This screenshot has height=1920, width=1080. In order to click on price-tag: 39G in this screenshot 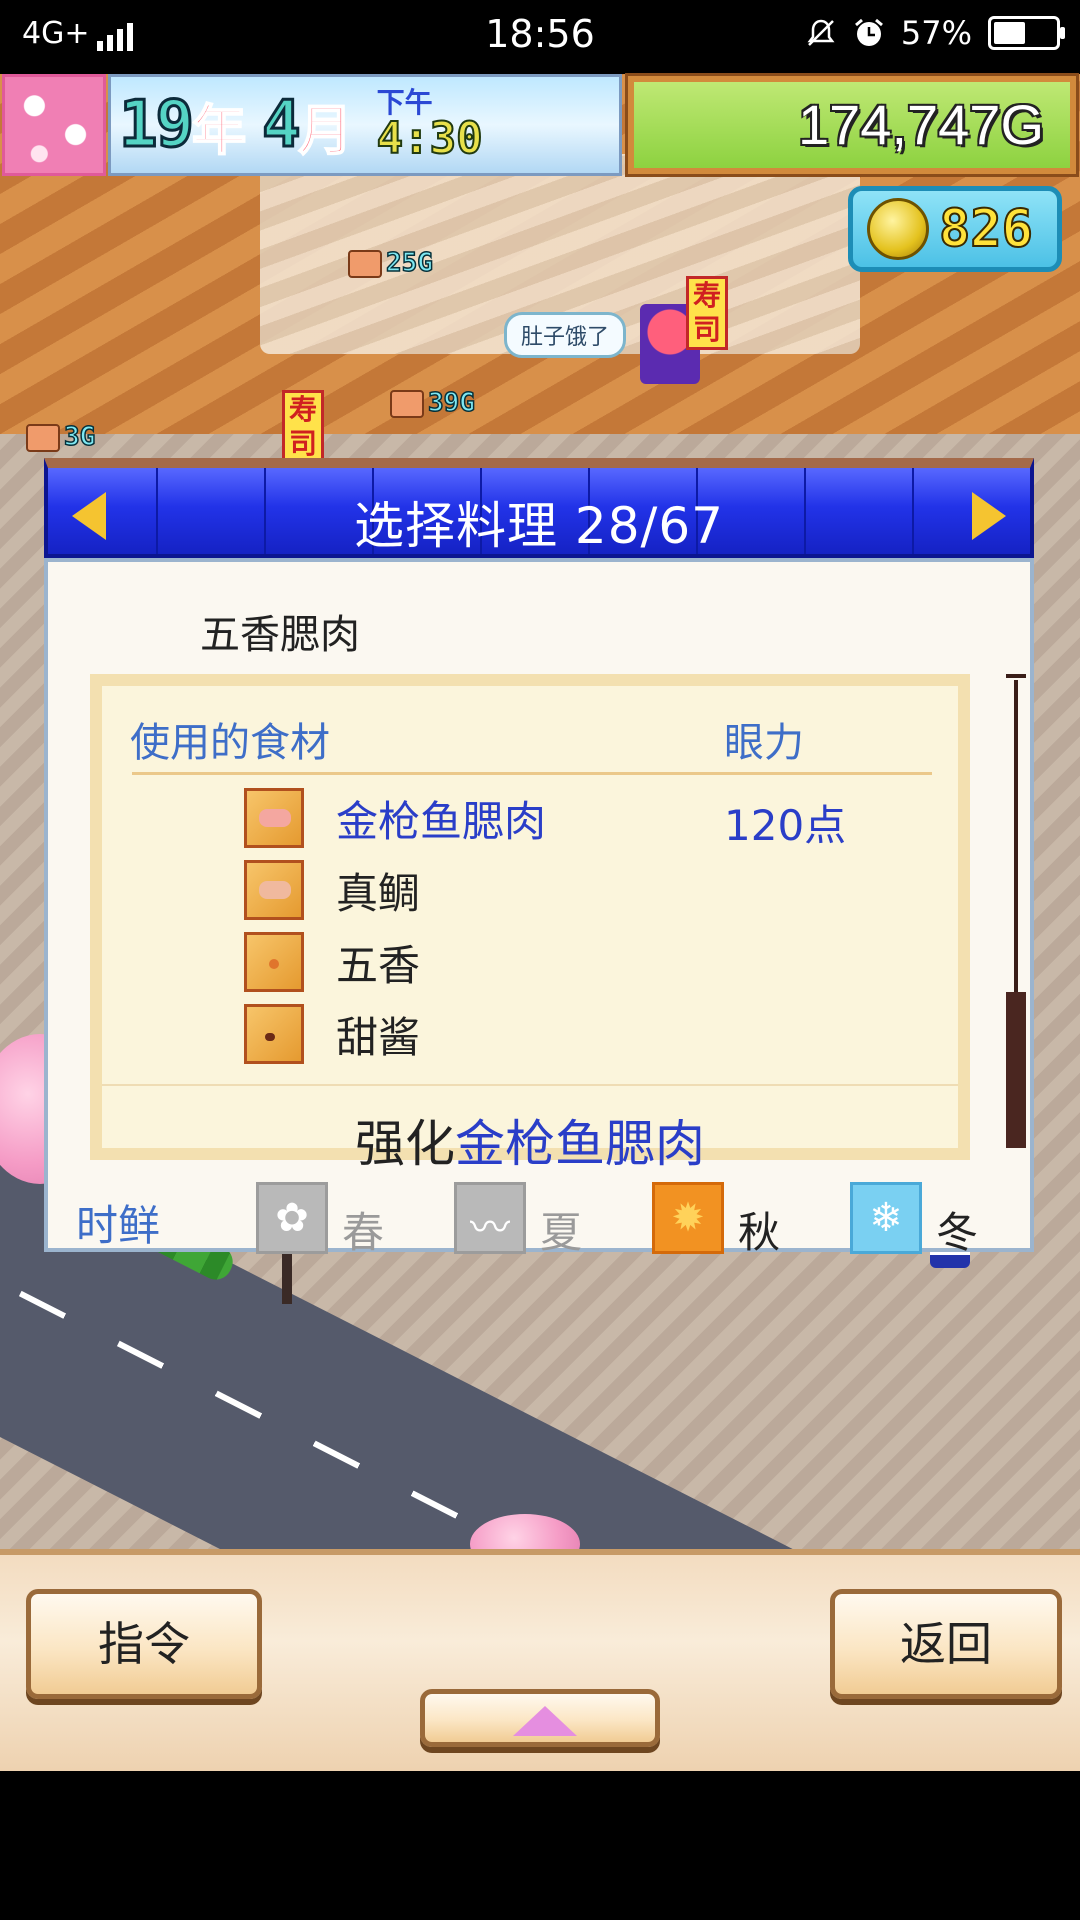, I will do `click(433, 403)`.